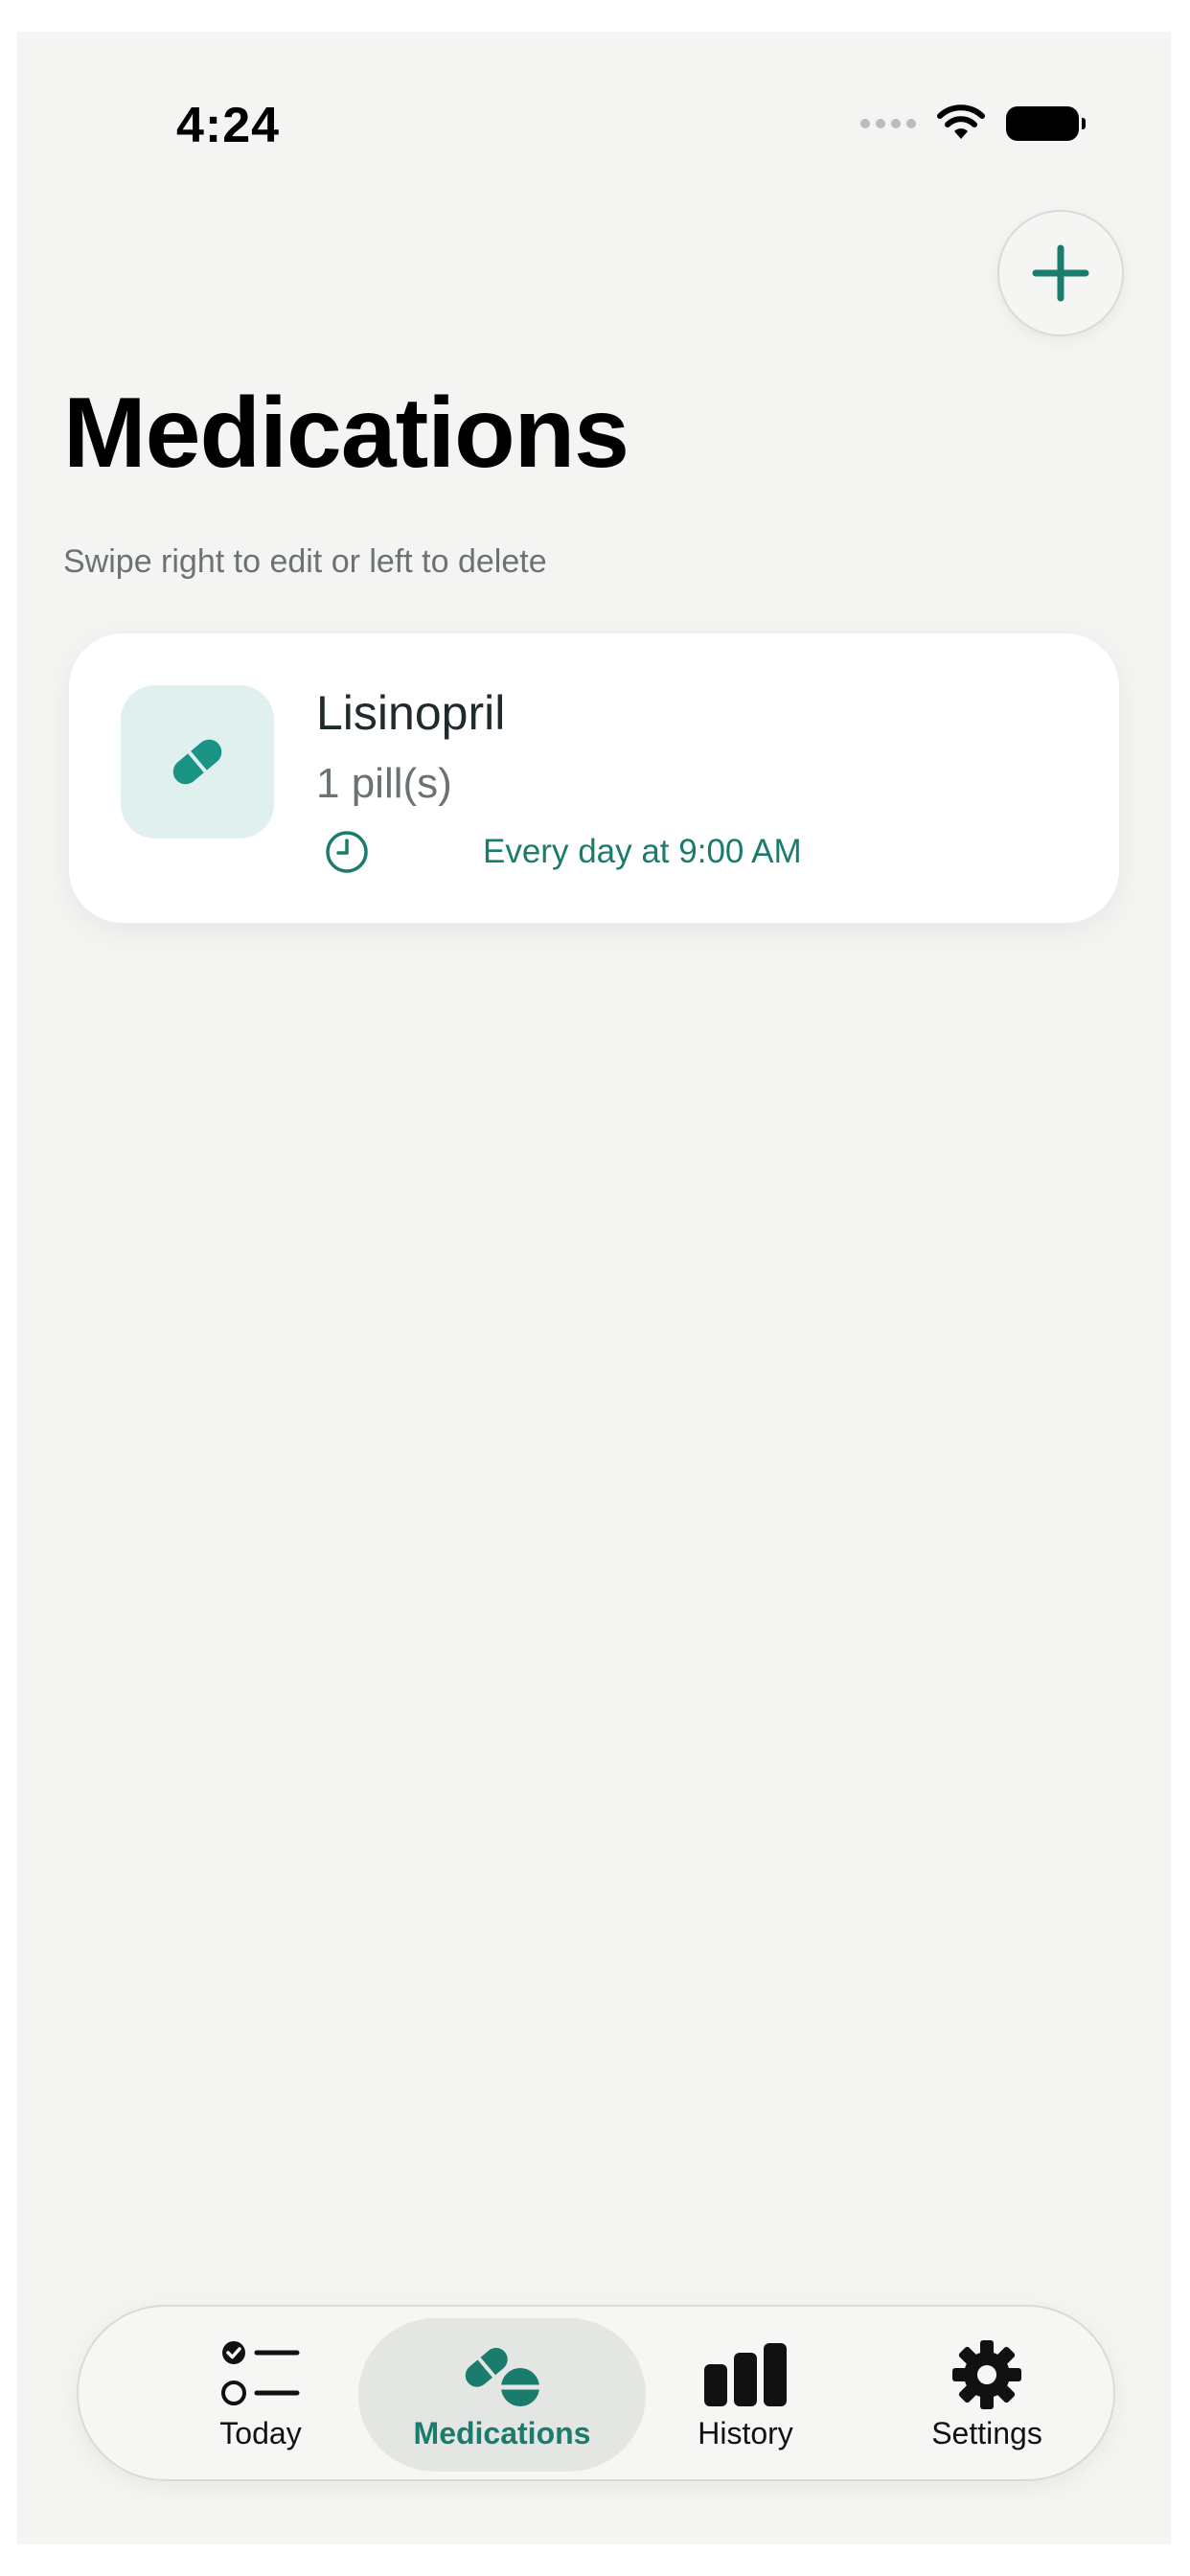 Image resolution: width=1190 pixels, height=2576 pixels. What do you see at coordinates (411, 713) in the screenshot?
I see `medication-name: Lisinopril` at bounding box center [411, 713].